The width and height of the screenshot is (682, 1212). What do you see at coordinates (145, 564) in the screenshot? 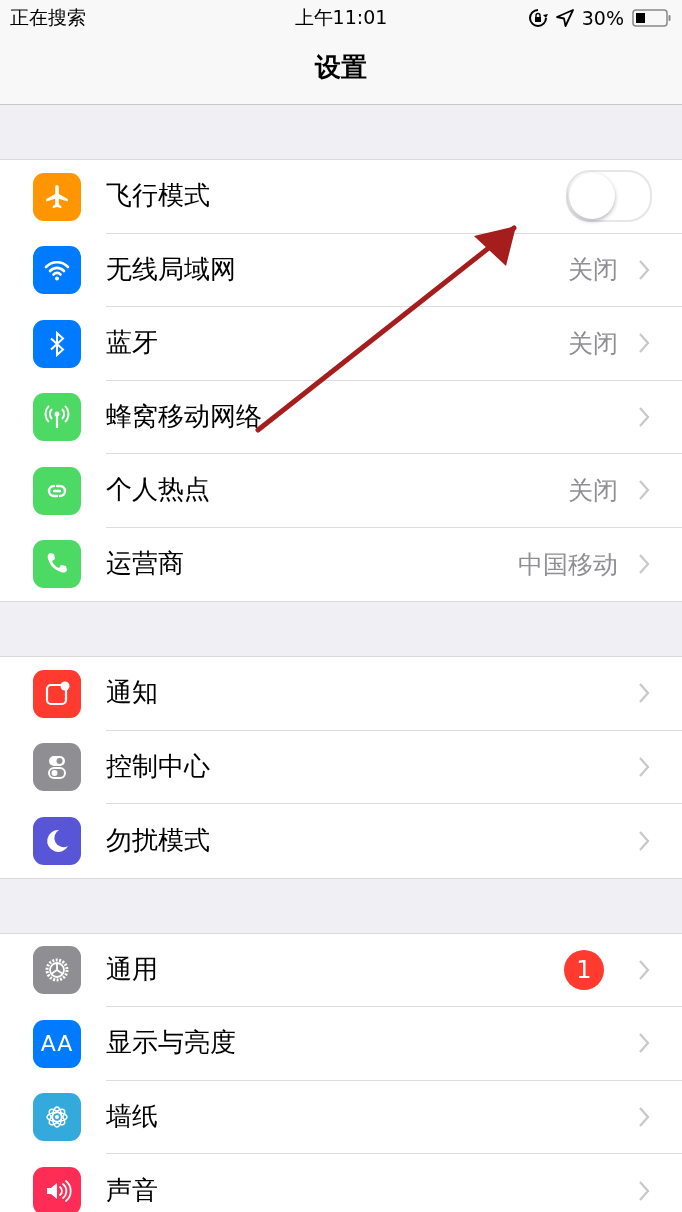
I see `row-label: 运营商` at bounding box center [145, 564].